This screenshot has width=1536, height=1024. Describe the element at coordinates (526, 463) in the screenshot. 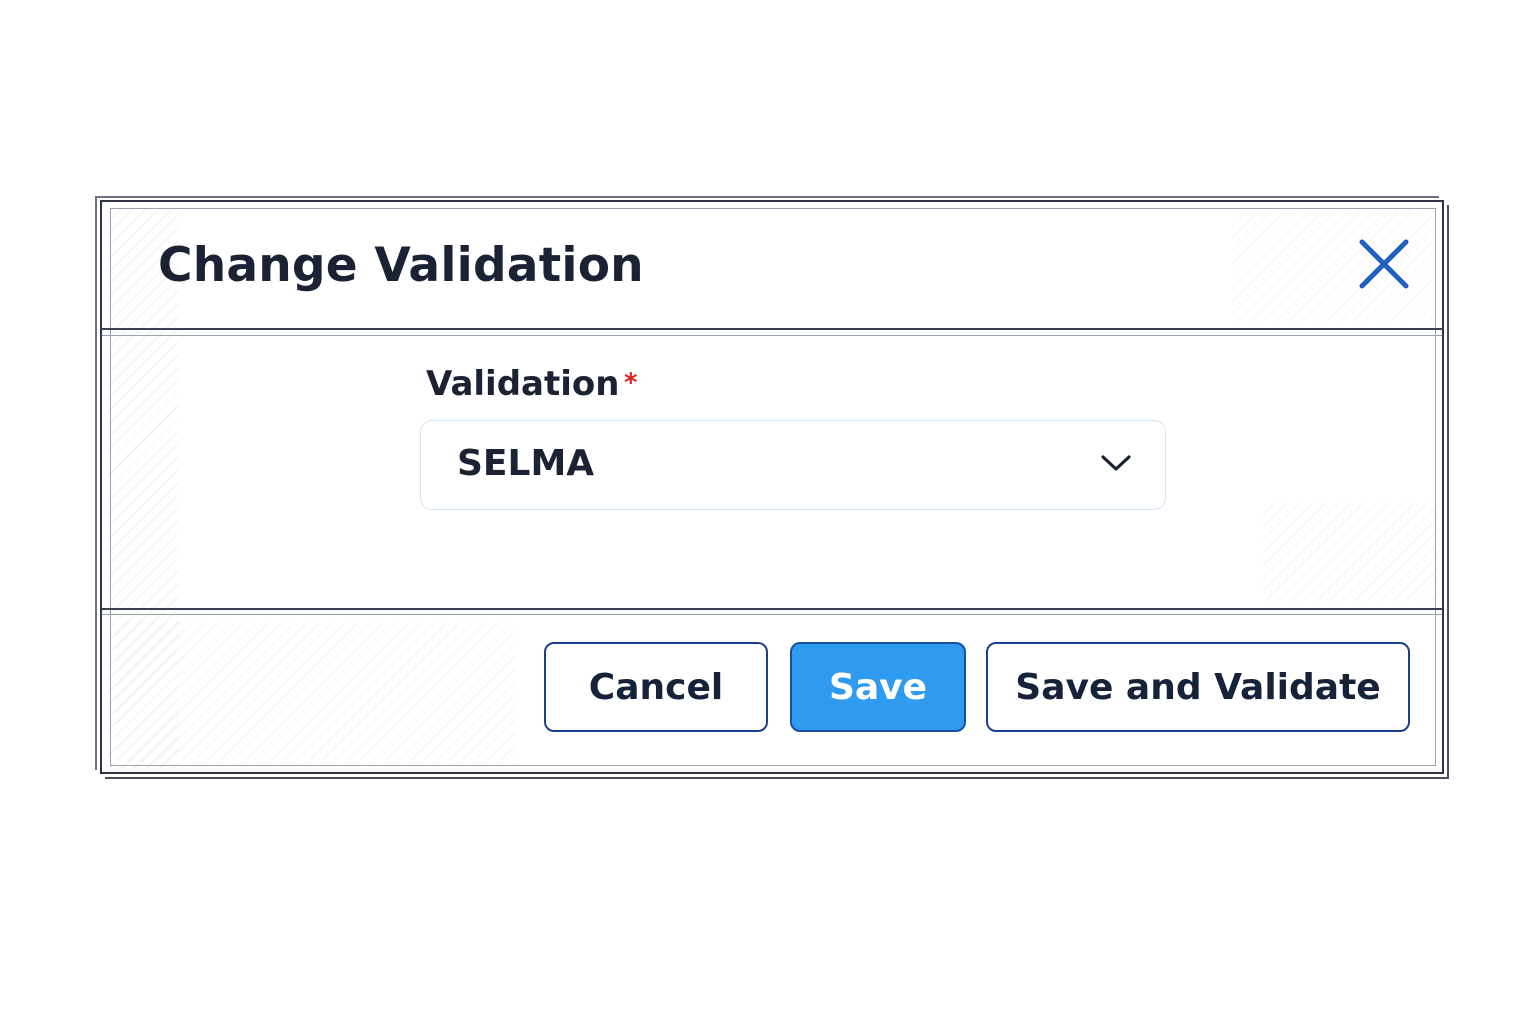

I see `validation-selected-value: SELMA` at that location.